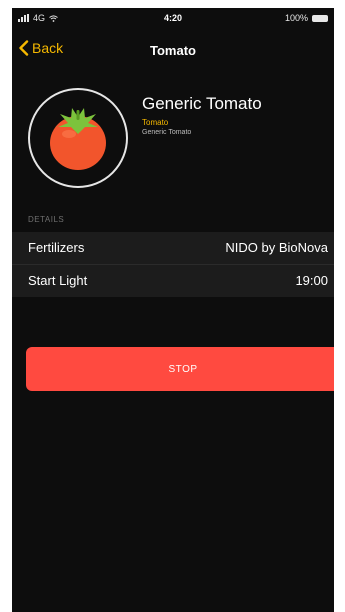 This screenshot has width=345, height=612. I want to click on battery-icon, so click(320, 18).